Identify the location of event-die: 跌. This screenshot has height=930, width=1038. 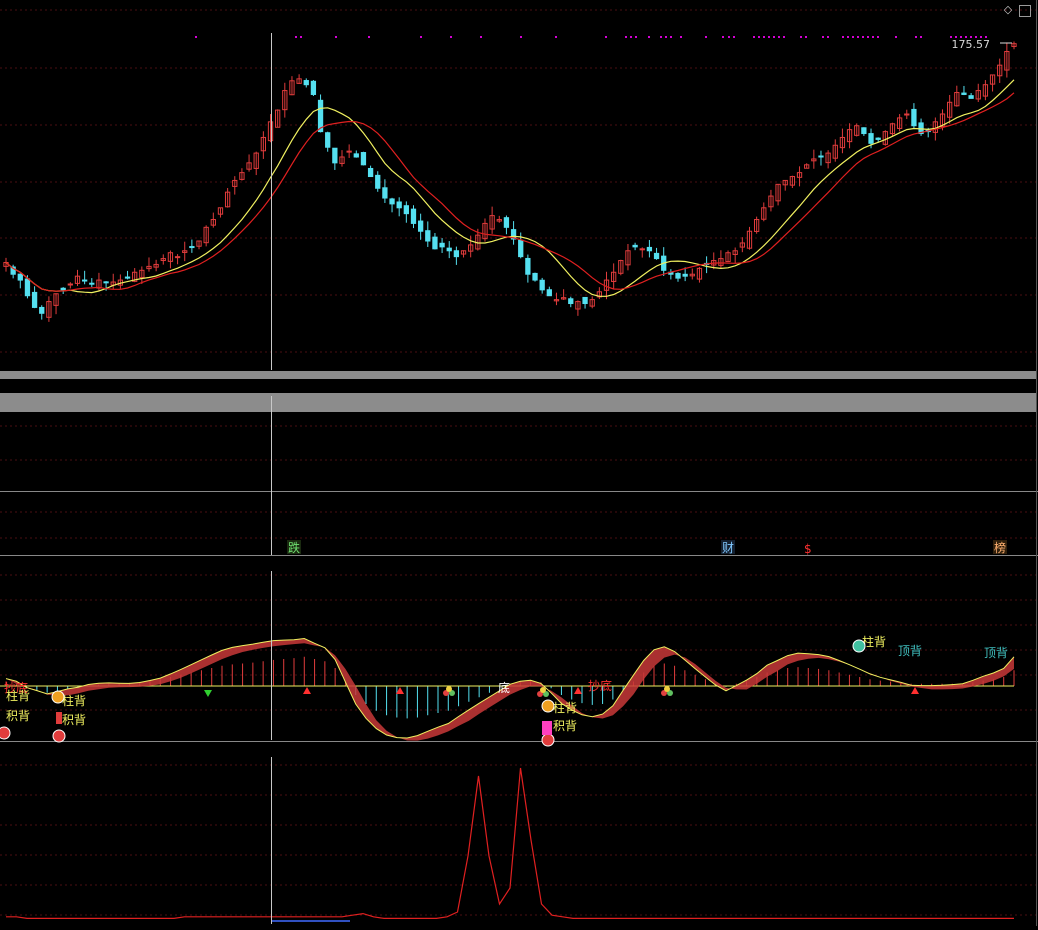
(294, 547).